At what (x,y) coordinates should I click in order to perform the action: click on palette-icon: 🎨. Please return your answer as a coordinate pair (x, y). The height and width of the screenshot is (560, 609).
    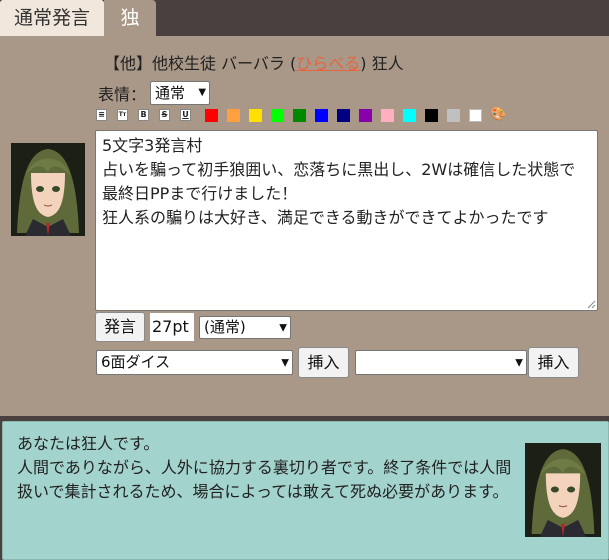
    Looking at the image, I should click on (498, 115).